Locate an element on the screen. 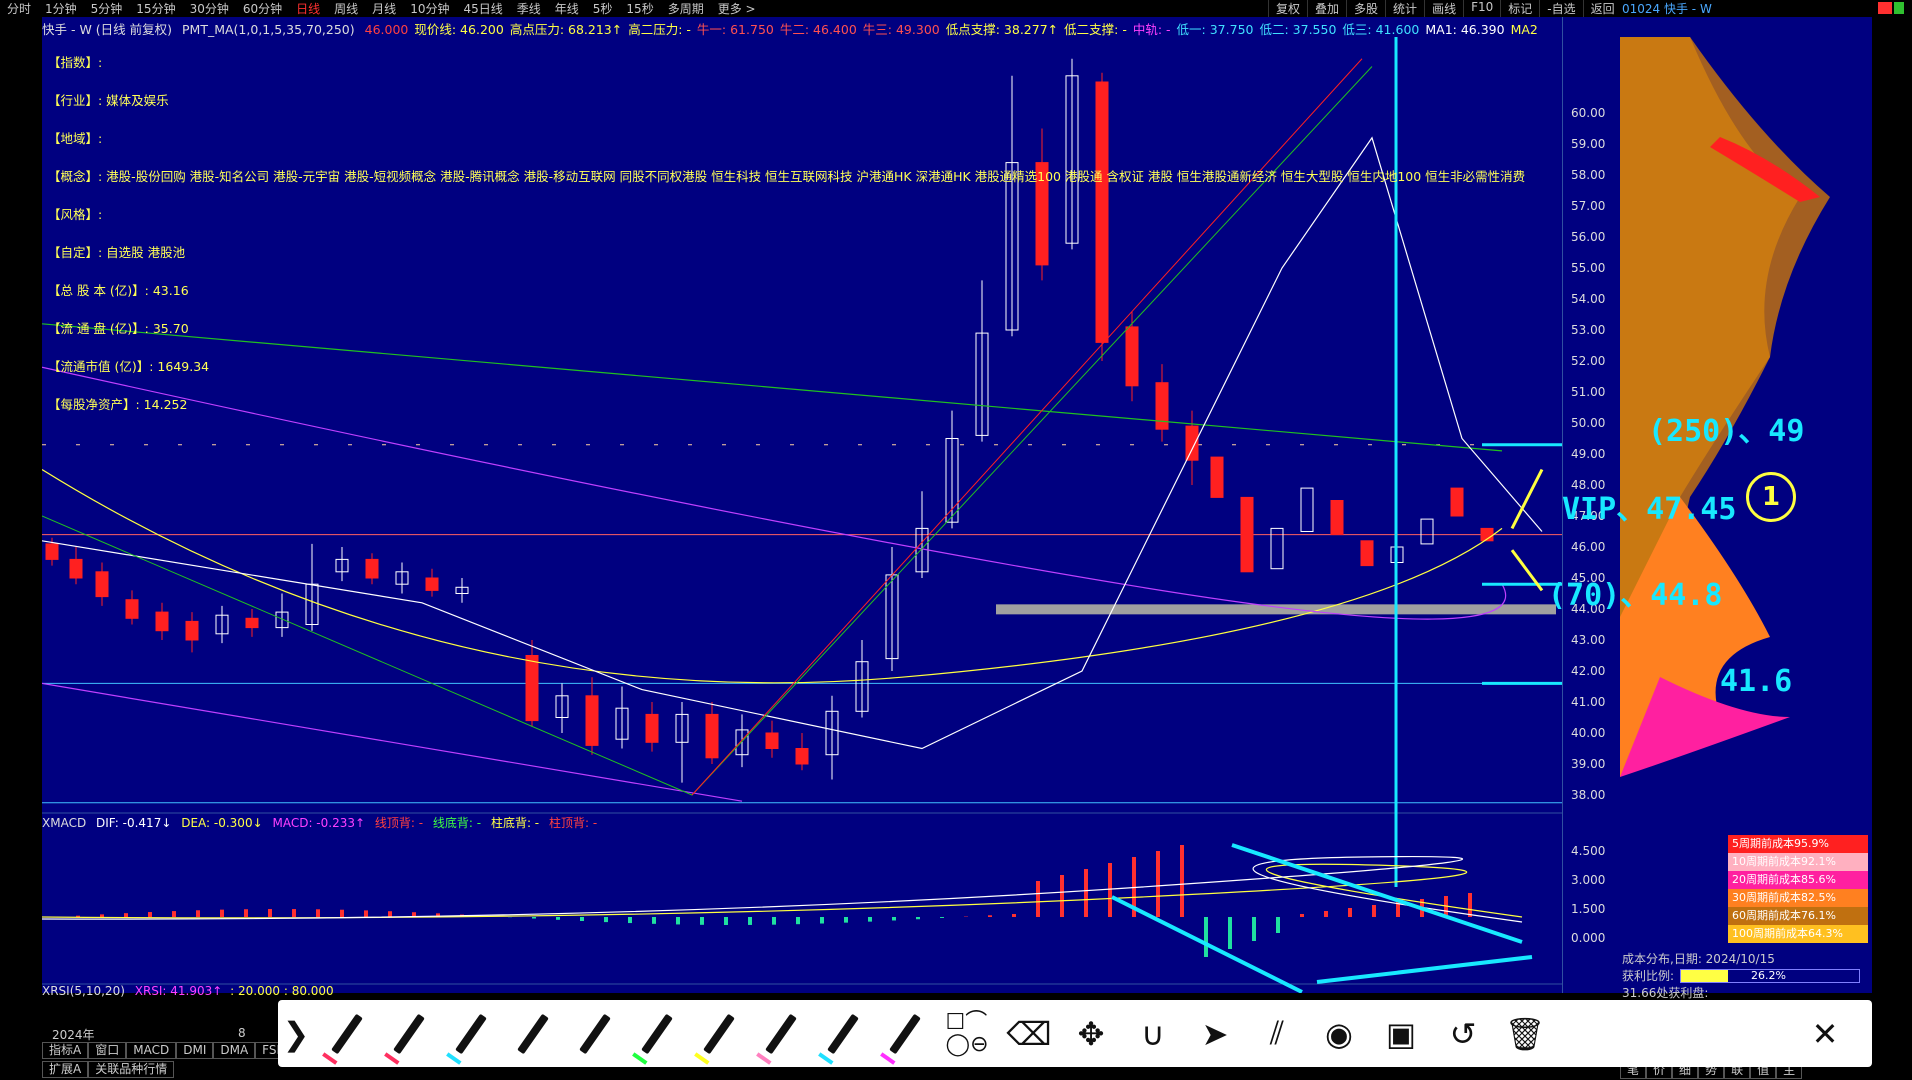  period-tab: 月线 is located at coordinates (384, 8).